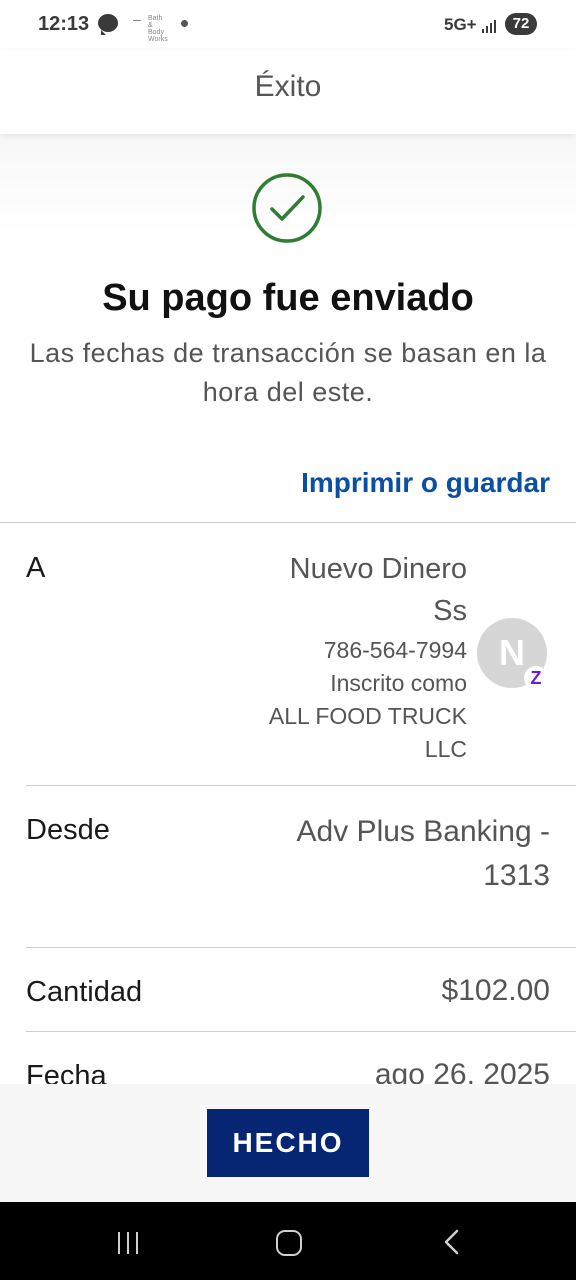 This screenshot has width=576, height=1280. What do you see at coordinates (64, 24) in the screenshot?
I see `status-time: 12:13` at bounding box center [64, 24].